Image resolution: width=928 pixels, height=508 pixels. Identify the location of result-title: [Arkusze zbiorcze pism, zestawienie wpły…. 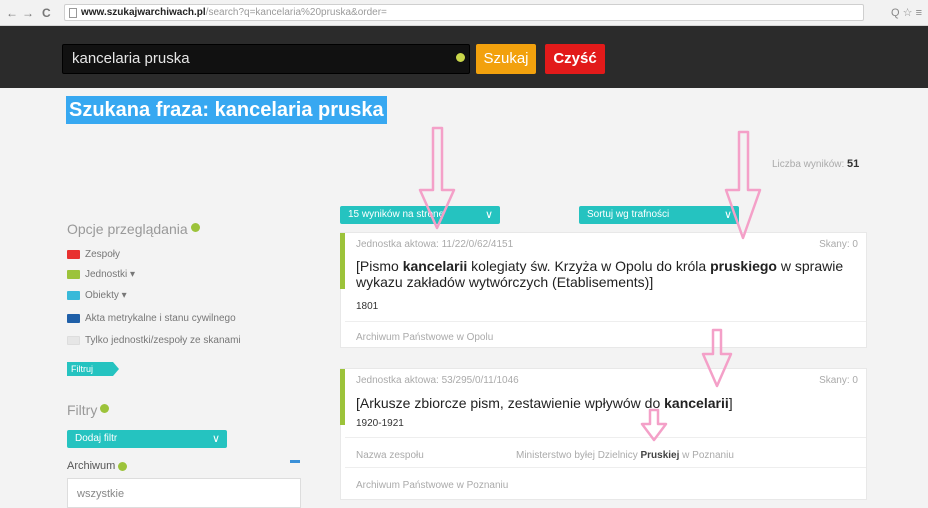
(606, 403).